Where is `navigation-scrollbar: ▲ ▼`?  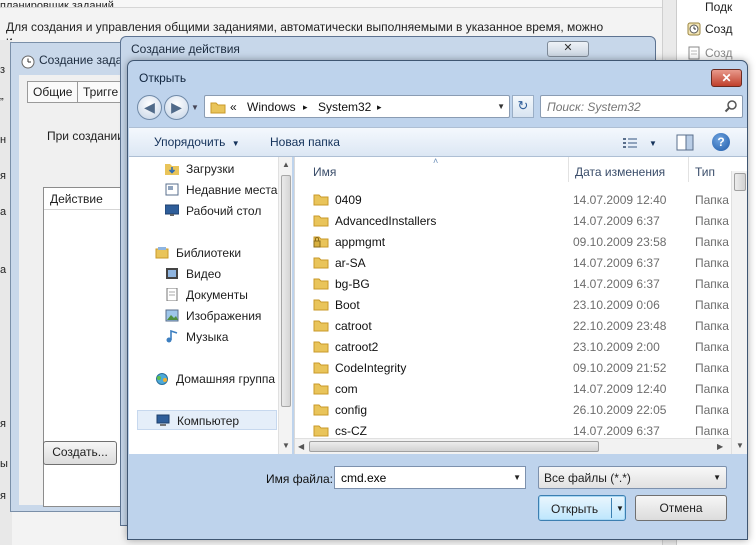 navigation-scrollbar: ▲ ▼ is located at coordinates (285, 305).